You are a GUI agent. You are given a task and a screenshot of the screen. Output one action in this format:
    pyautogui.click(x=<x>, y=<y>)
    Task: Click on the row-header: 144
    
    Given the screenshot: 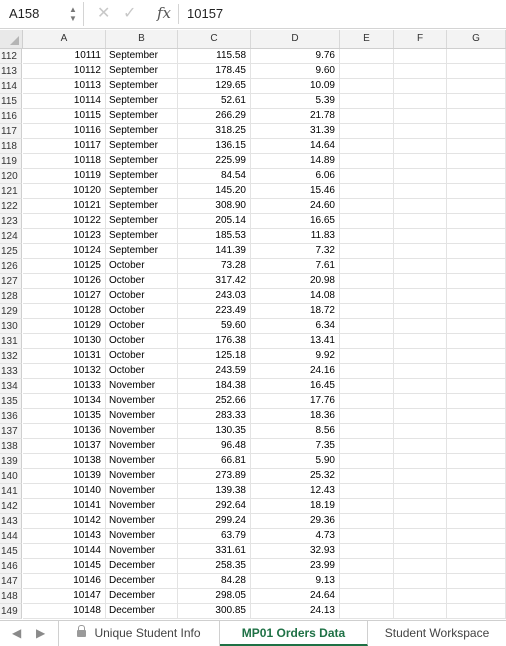 What is the action you would take?
    pyautogui.click(x=11, y=536)
    